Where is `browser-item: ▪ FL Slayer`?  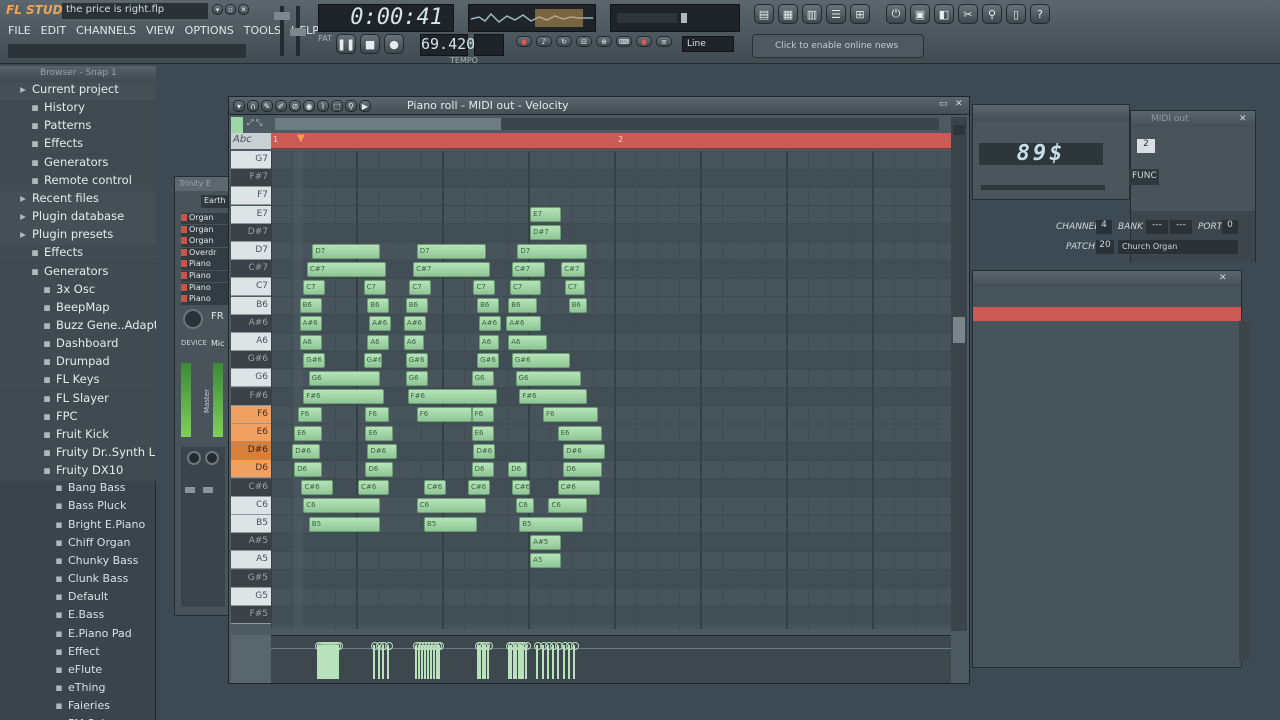
browser-item: ▪ FL Slayer is located at coordinates (78, 399).